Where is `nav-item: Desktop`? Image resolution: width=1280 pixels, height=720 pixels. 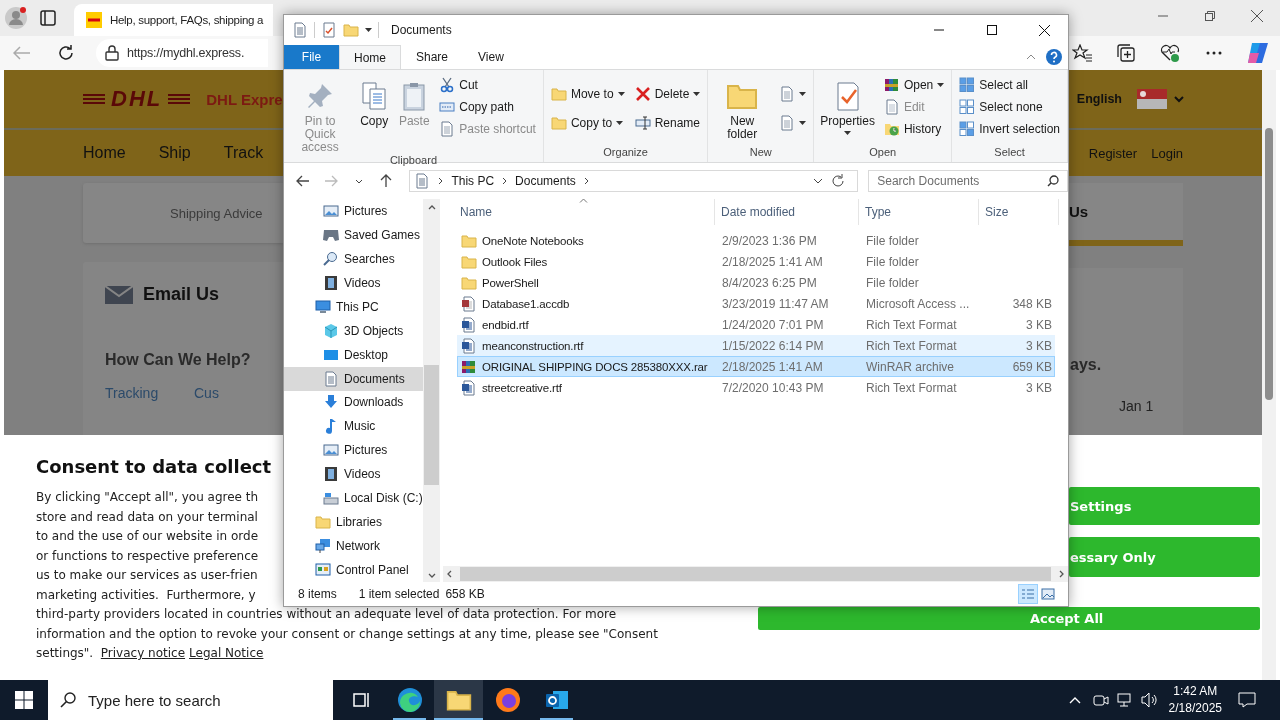
nav-item: Desktop is located at coordinates (353, 354).